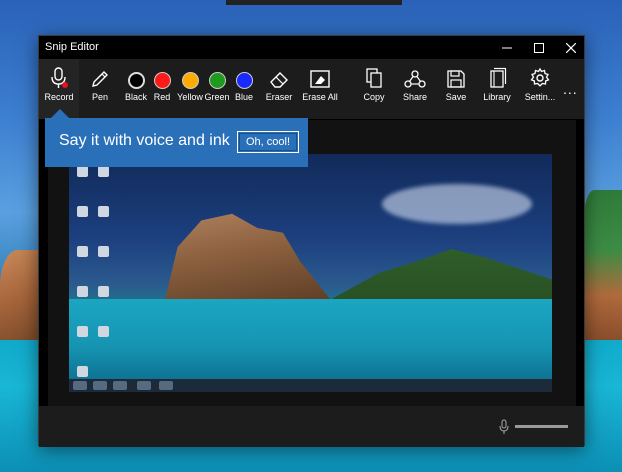 Image resolution: width=622 pixels, height=472 pixels. Describe the element at coordinates (311, 426) in the screenshot. I see `playback-bar` at that location.